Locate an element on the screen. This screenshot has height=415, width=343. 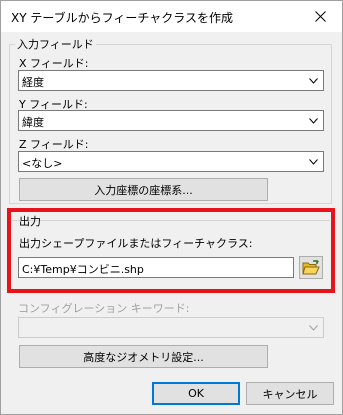
x-field-dropdown: 経度 is located at coordinates (171, 80).